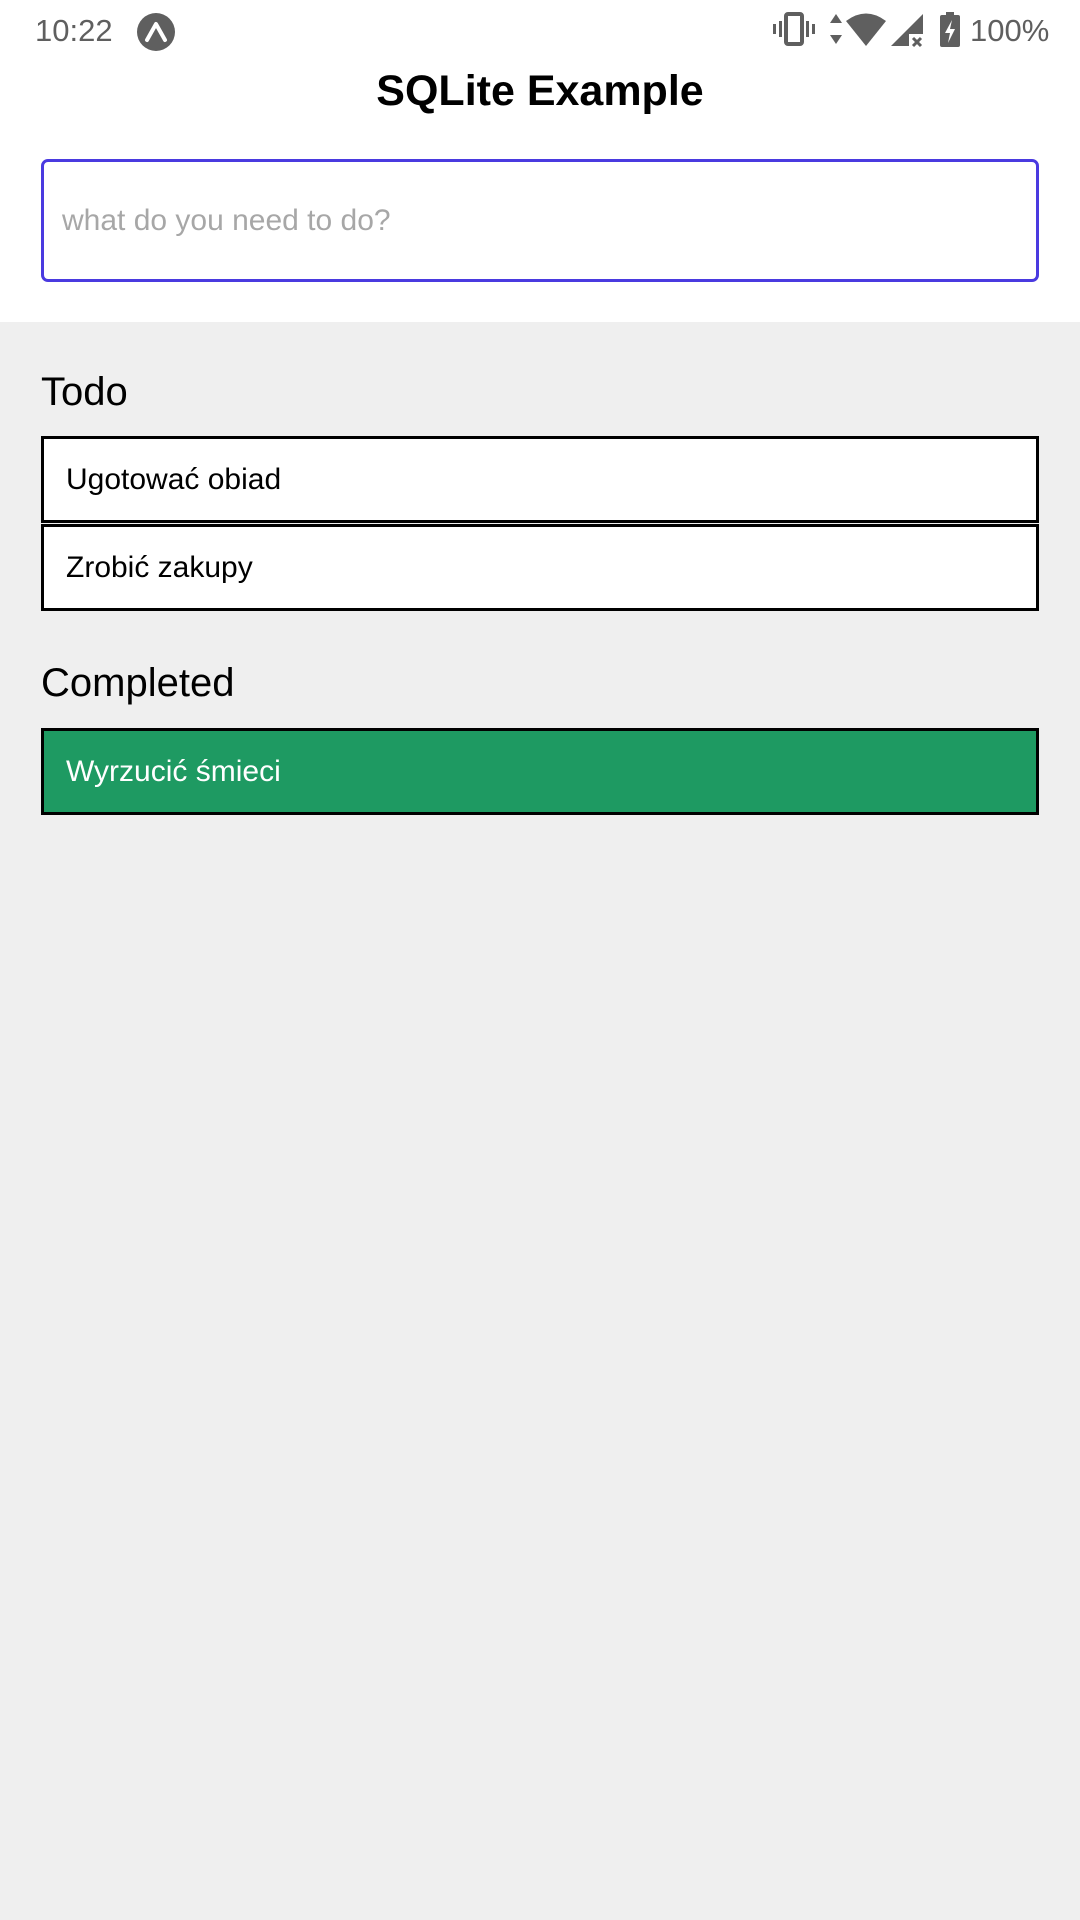  Describe the element at coordinates (907, 31) in the screenshot. I see `cell-signal-off-icon` at that location.